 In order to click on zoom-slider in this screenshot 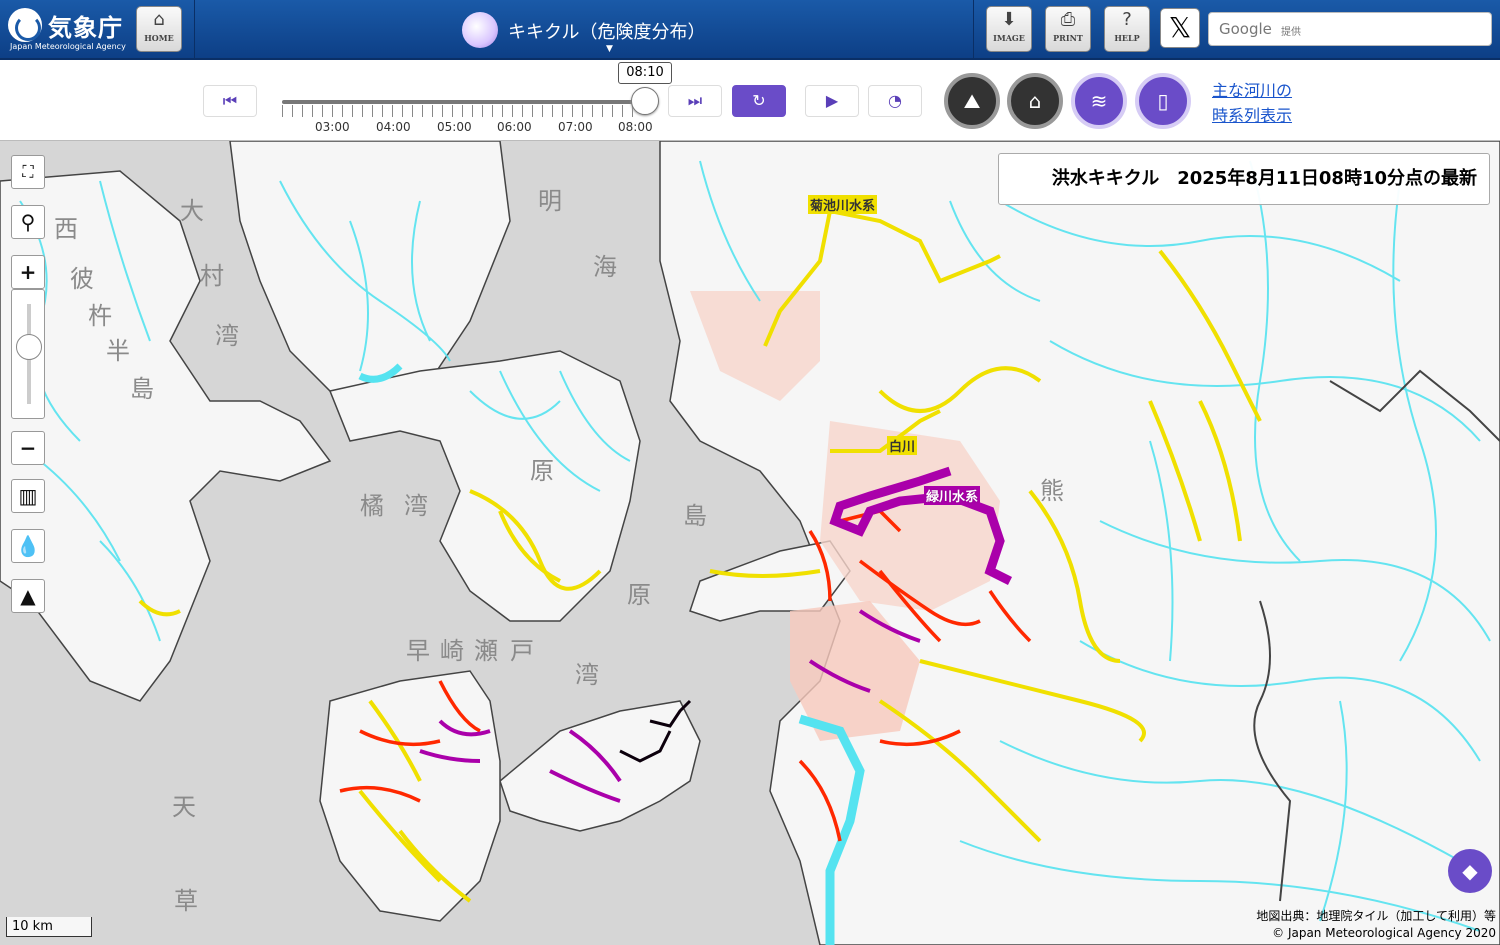, I will do `click(28, 354)`.